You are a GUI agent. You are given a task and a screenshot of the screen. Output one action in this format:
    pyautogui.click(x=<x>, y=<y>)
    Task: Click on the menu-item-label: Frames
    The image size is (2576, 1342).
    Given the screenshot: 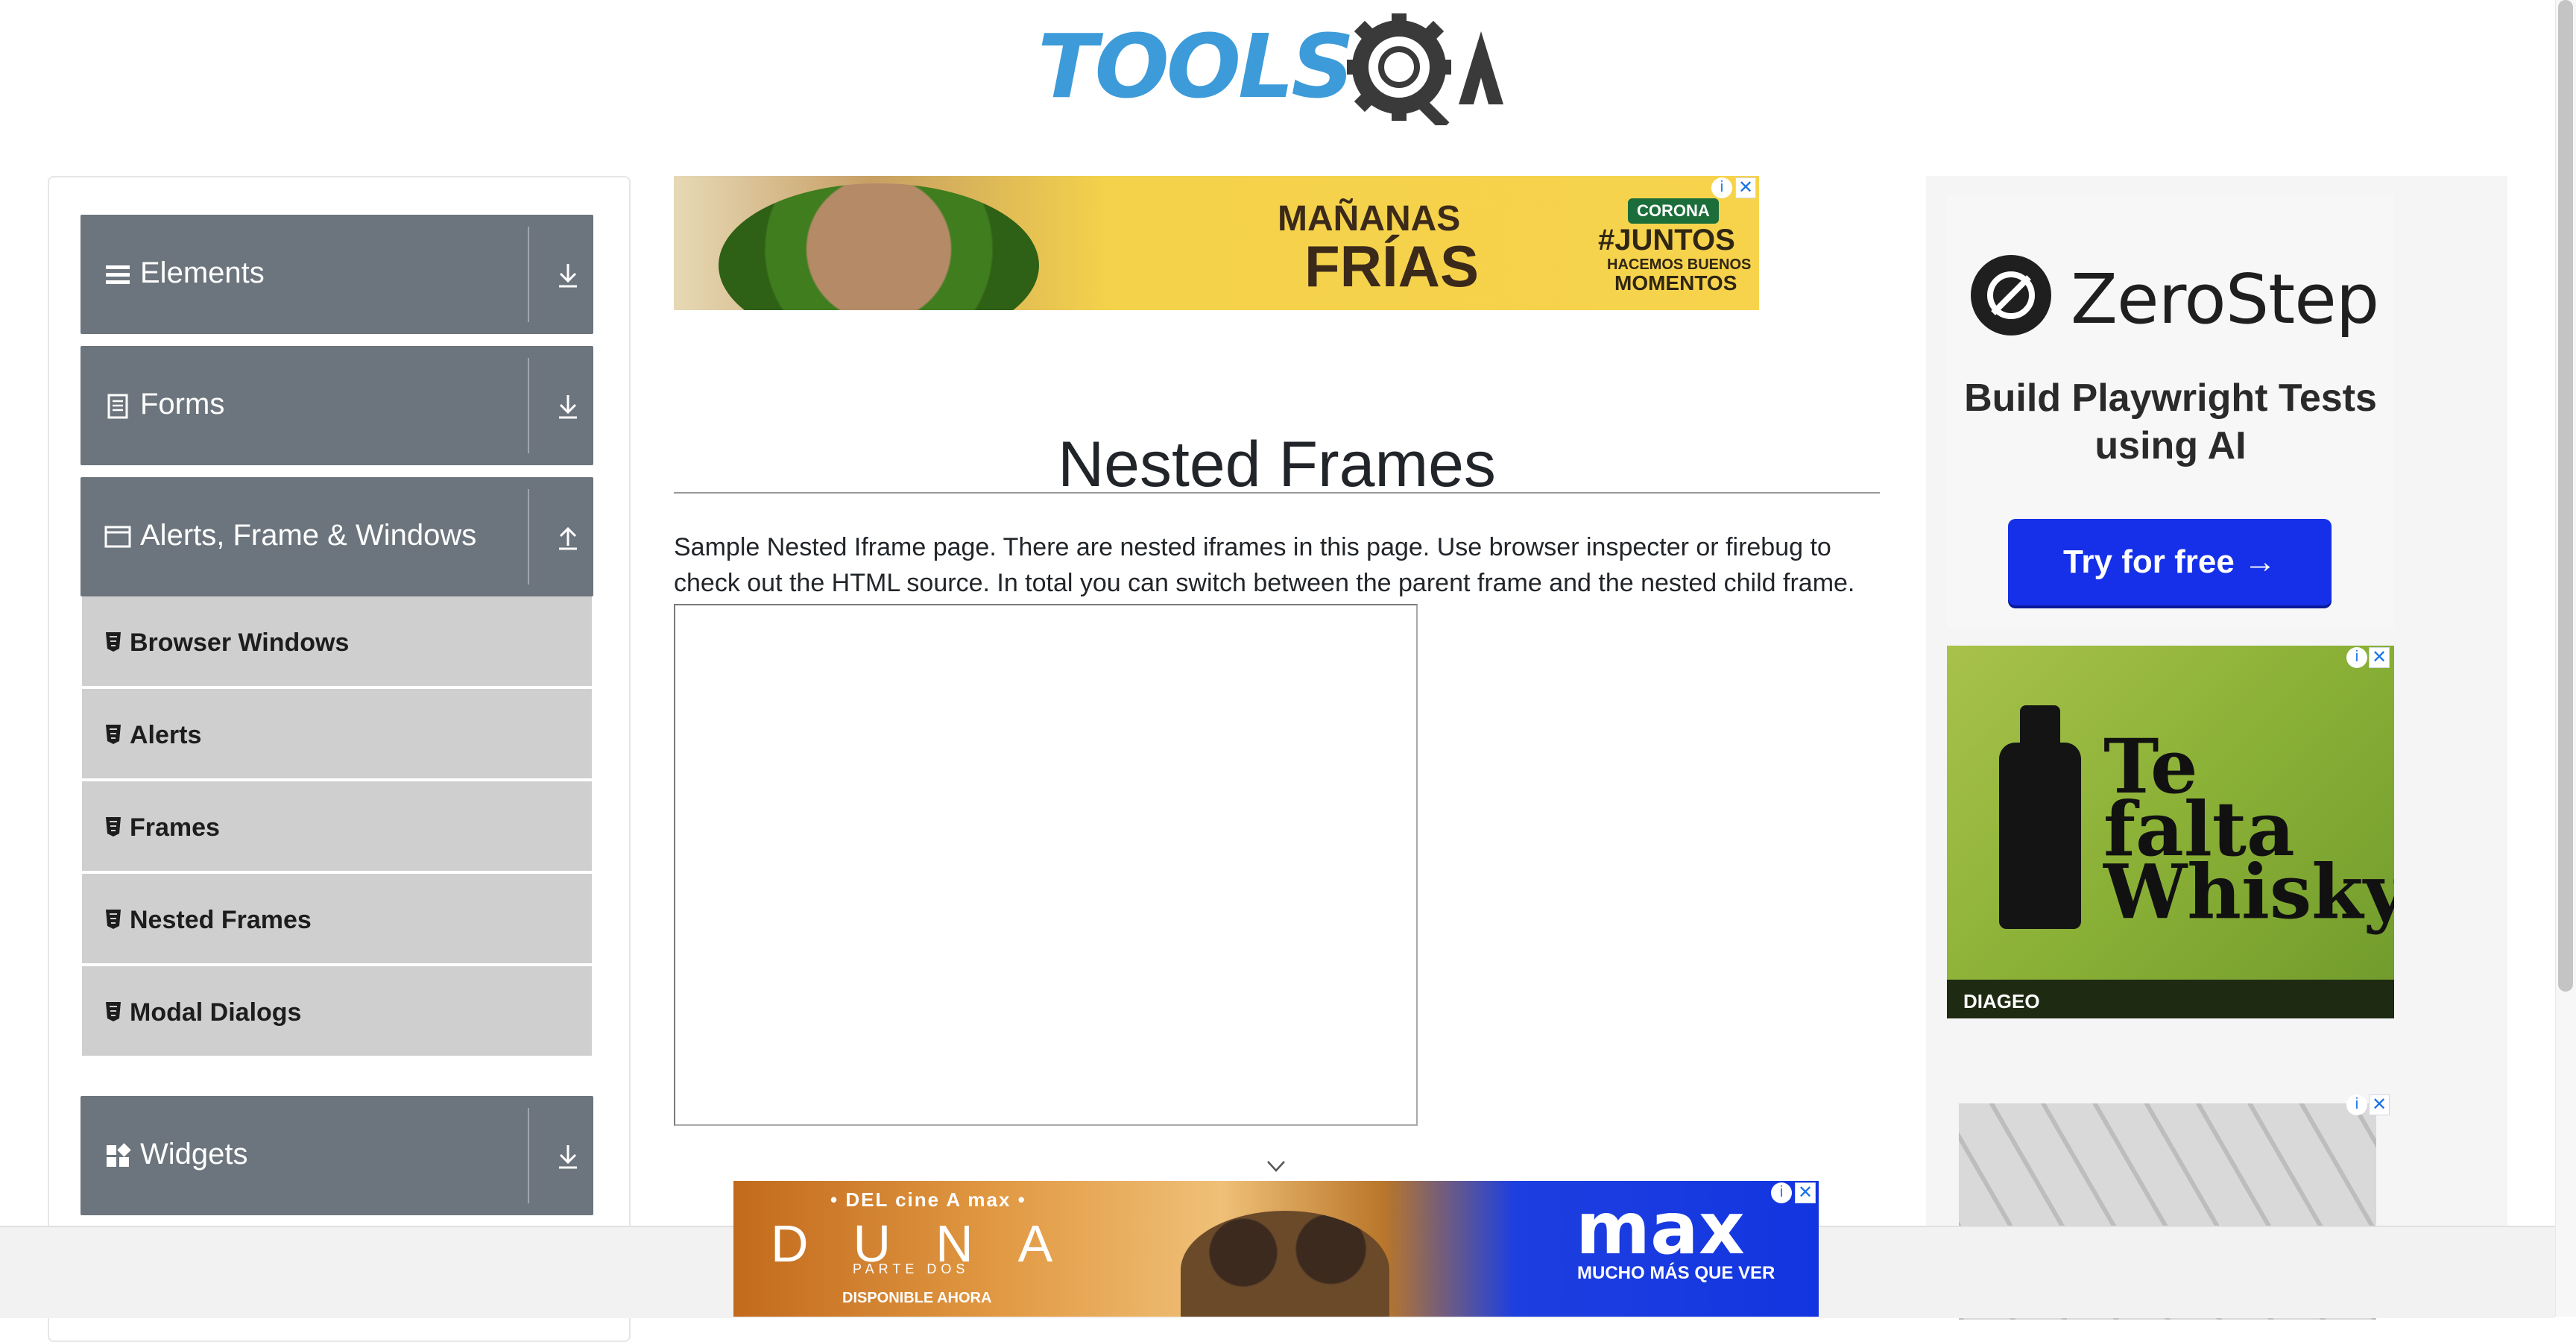 What is the action you would take?
    pyautogui.click(x=175, y=827)
    